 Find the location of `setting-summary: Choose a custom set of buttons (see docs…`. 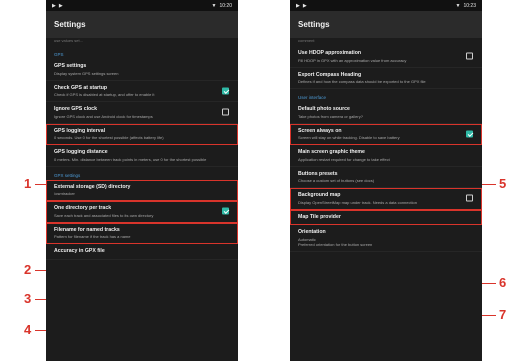

setting-summary: Choose a custom set of buttons (see docs… is located at coordinates (336, 180).